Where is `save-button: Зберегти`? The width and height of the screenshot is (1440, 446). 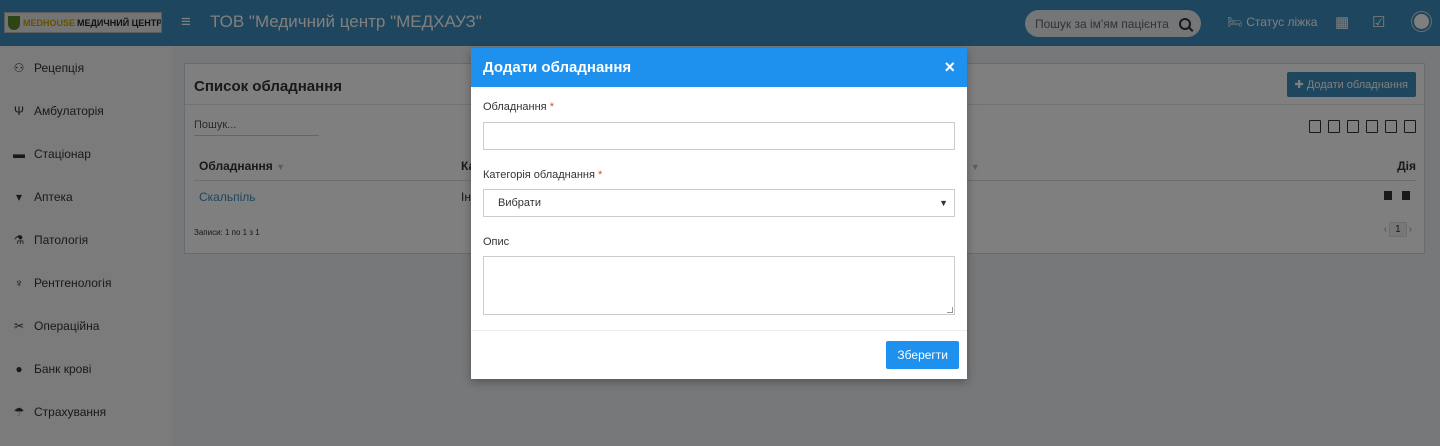
save-button: Зберегти is located at coordinates (922, 355).